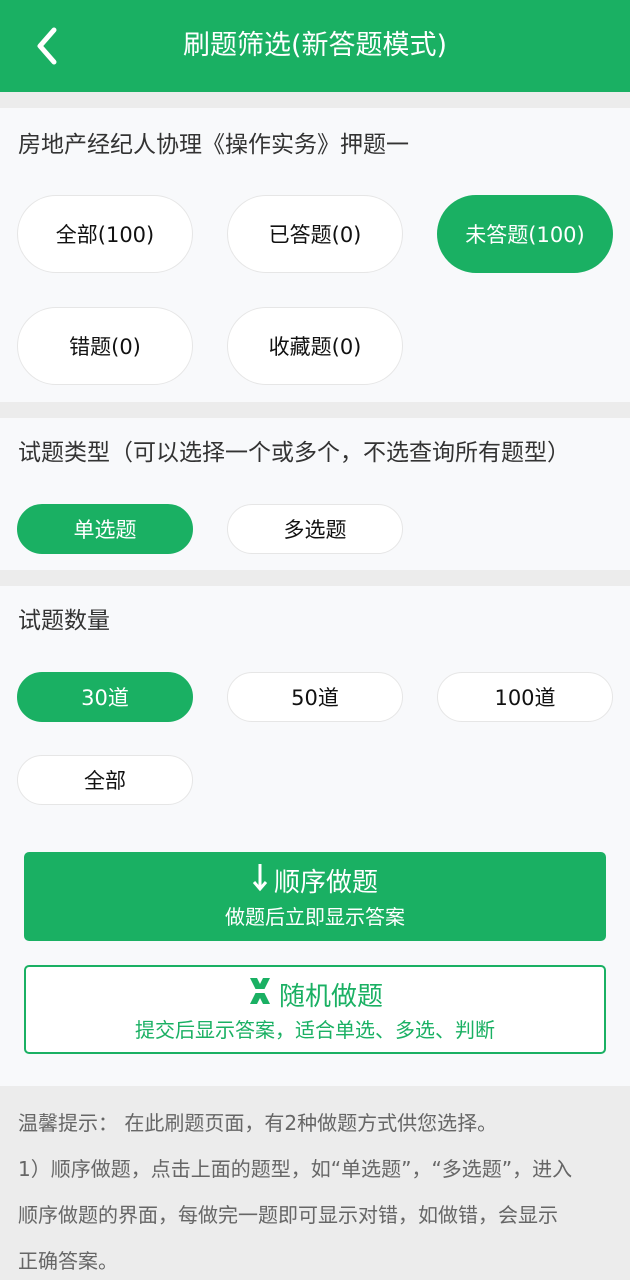 The height and width of the screenshot is (1280, 630). I want to click on tips-line: 温馨提示： 在此刷题页面，有2种做题方式供您选择。, so click(258, 1123).